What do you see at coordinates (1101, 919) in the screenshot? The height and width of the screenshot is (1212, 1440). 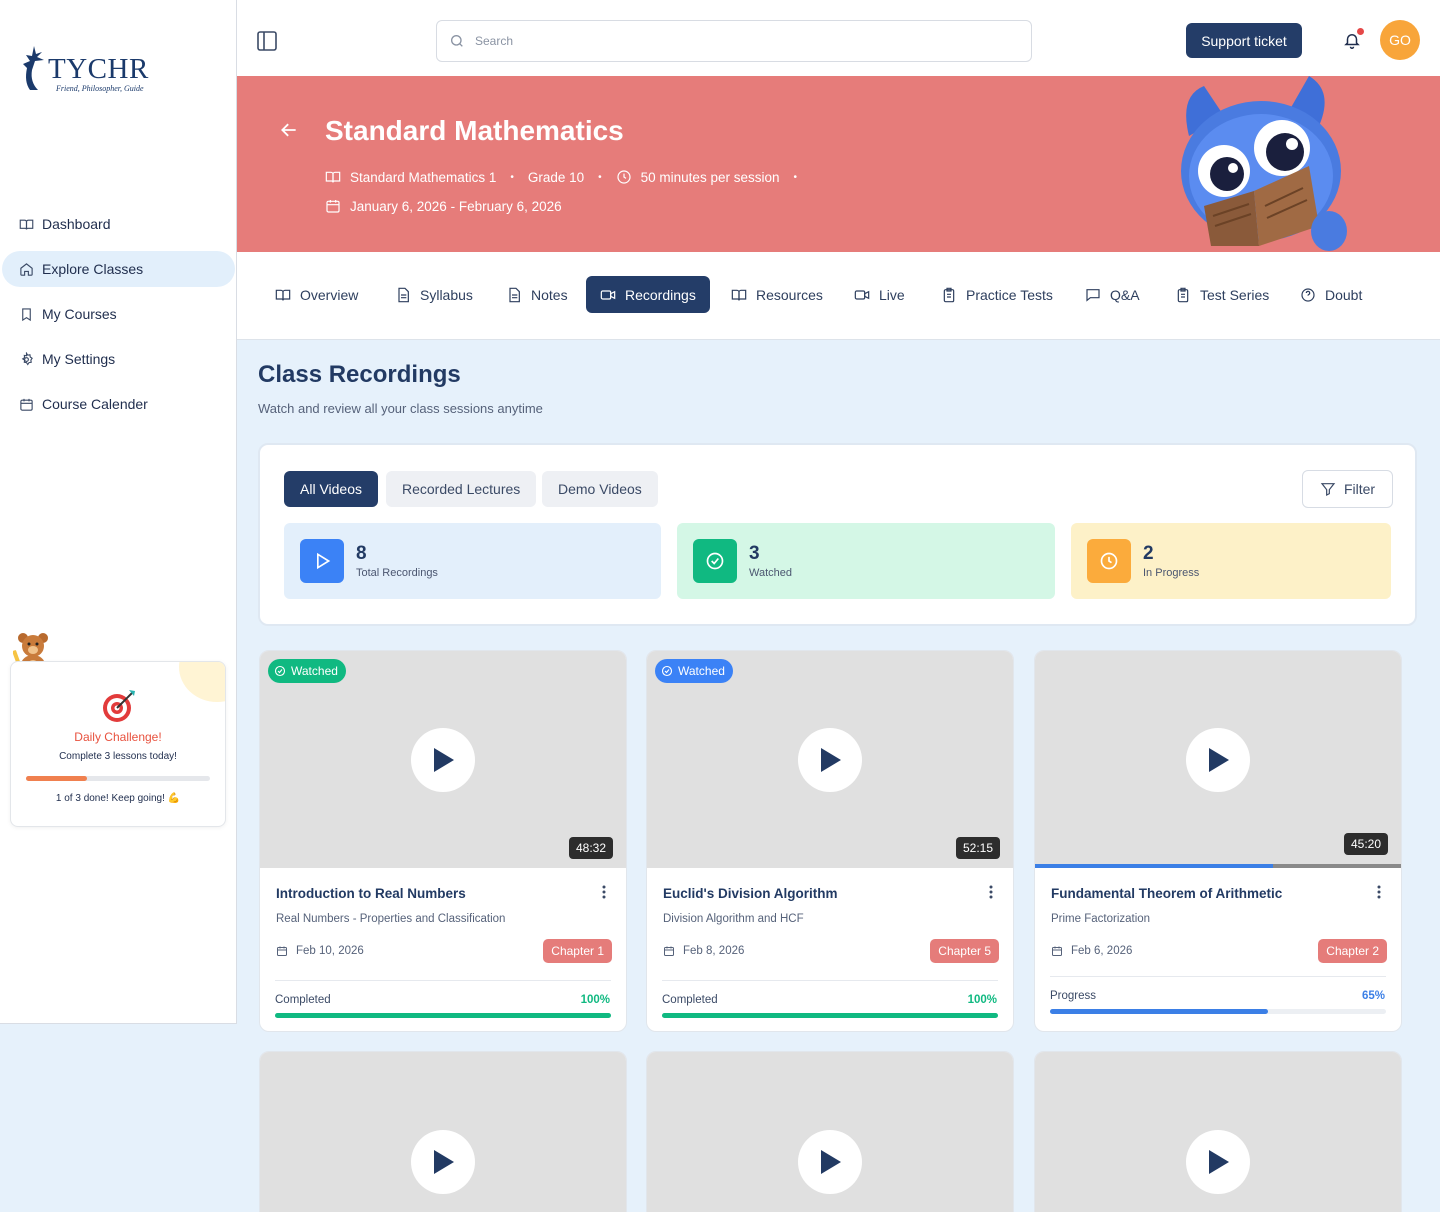 I see `video-topic: Prime Factorization` at bounding box center [1101, 919].